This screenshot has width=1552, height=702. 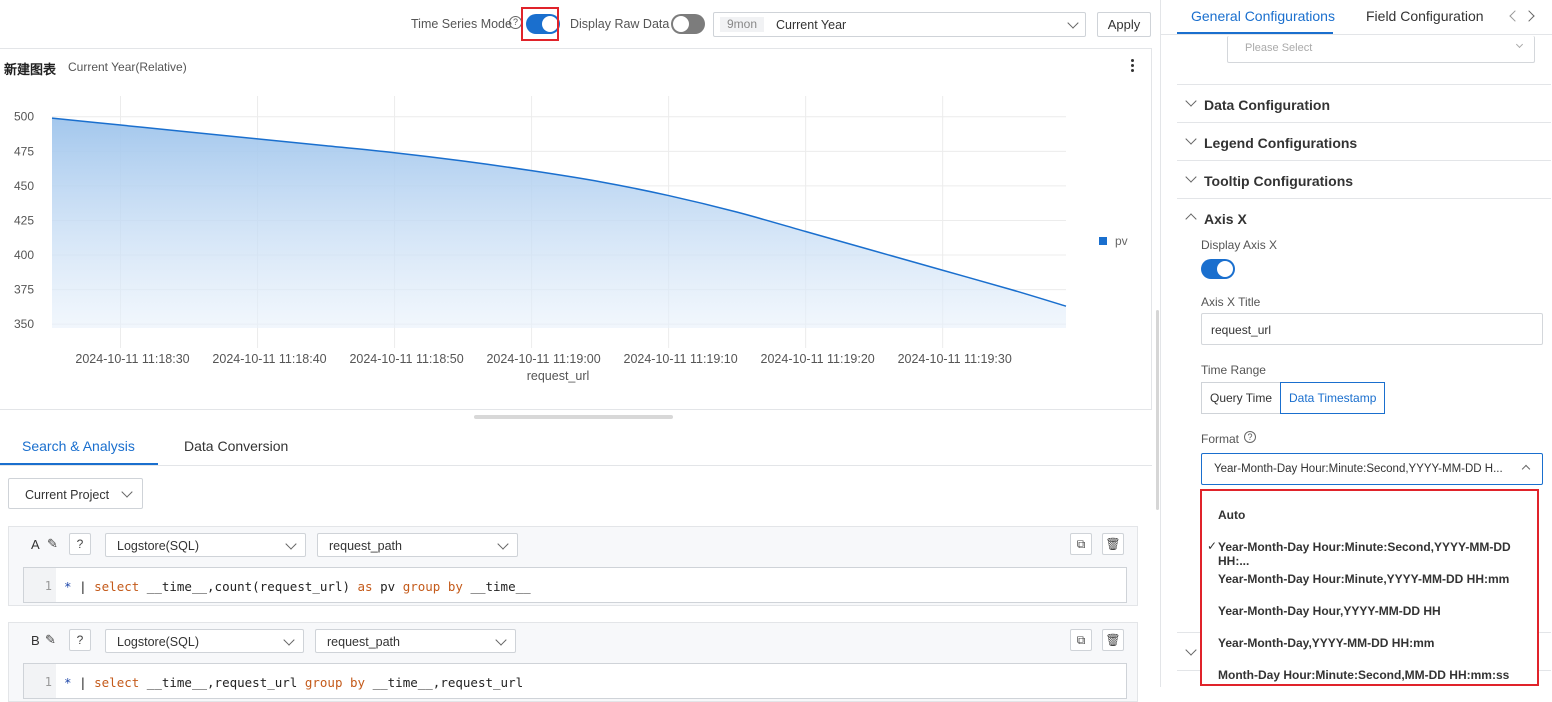 What do you see at coordinates (24, 290) in the screenshot?
I see `y-tick-label: 375` at bounding box center [24, 290].